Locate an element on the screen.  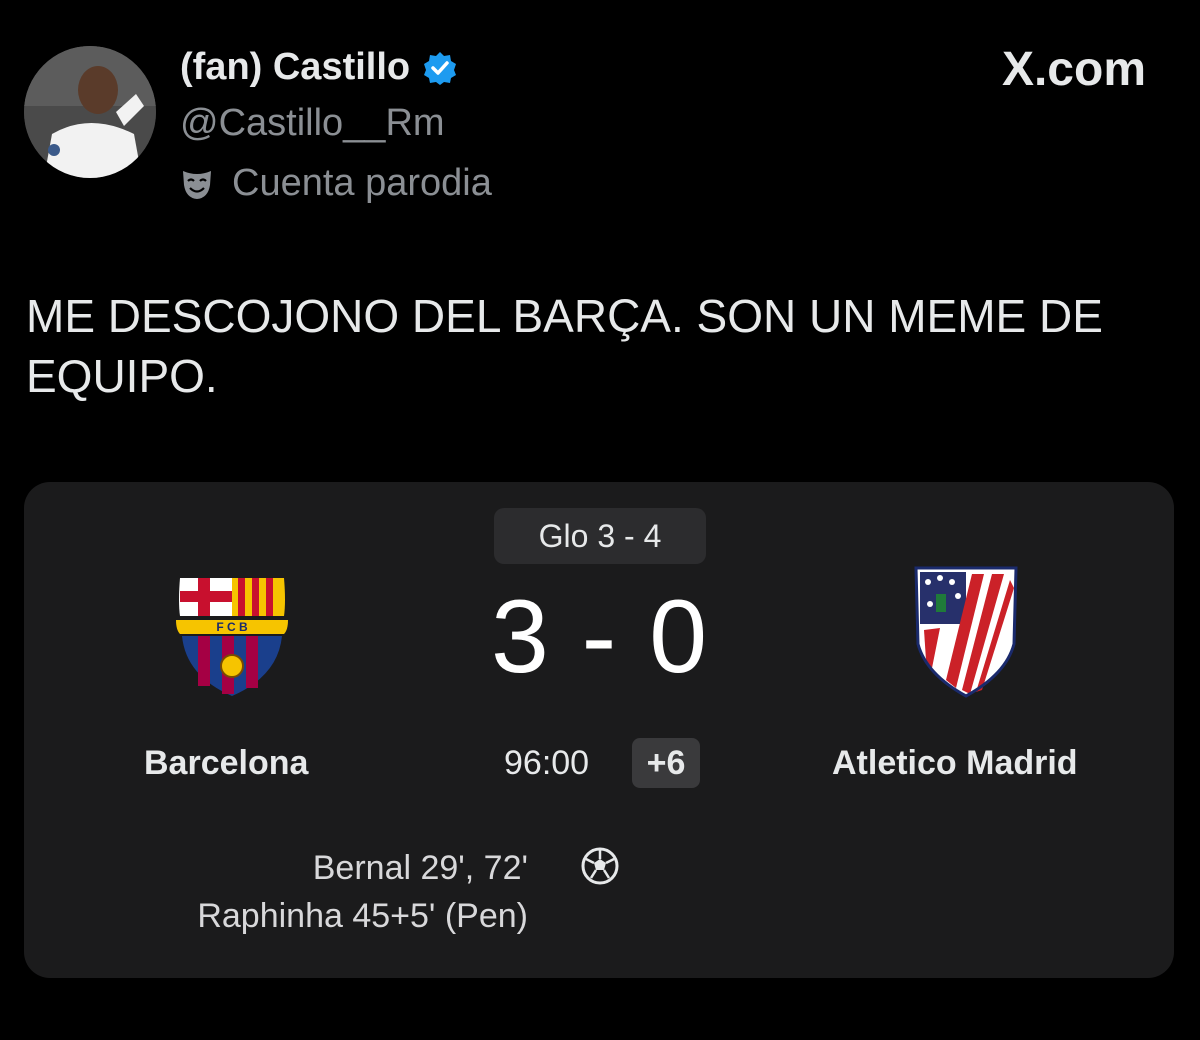
scorer-line: Bernal 29', 72' is located at coordinates (420, 868).